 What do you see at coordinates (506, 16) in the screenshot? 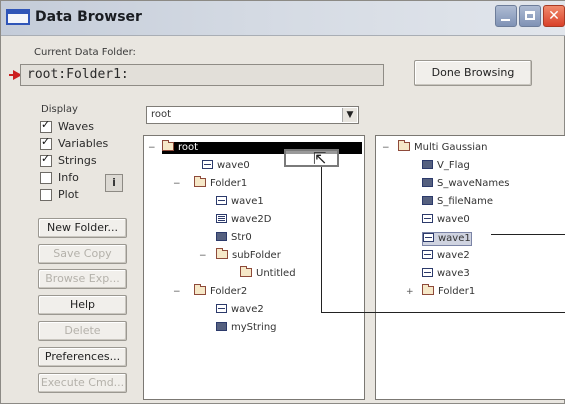
I see `minimize-icon` at bounding box center [506, 16].